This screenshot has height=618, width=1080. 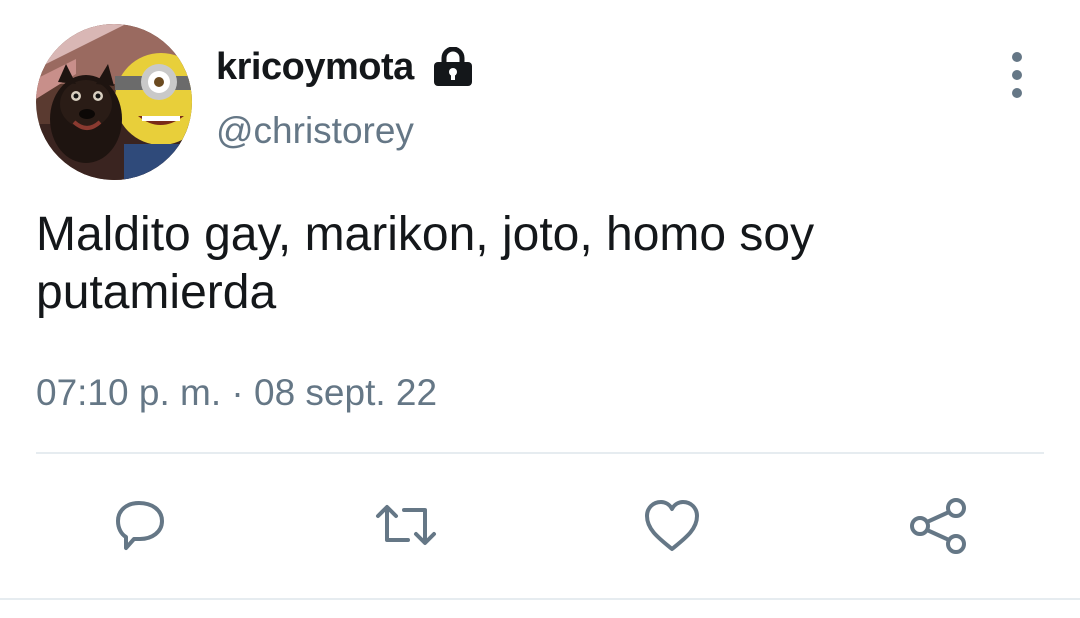 I want to click on share-button, so click(x=938, y=526).